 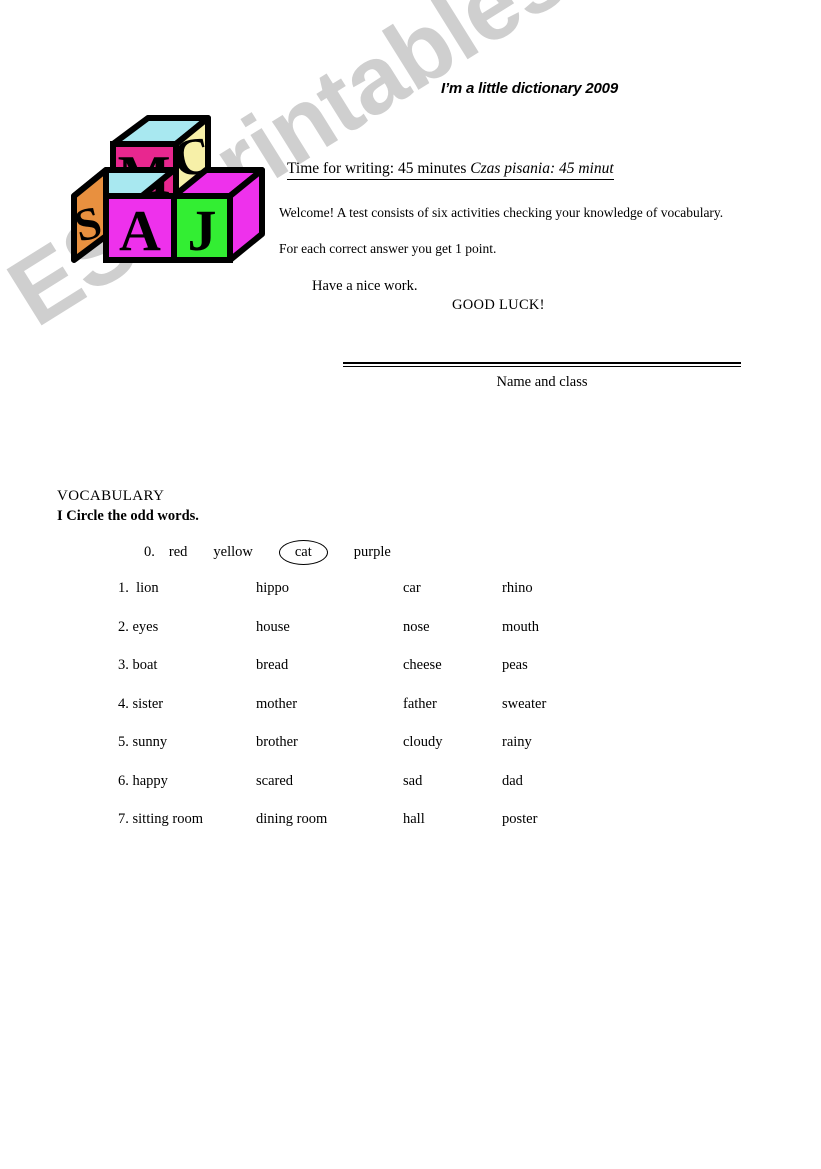 What do you see at coordinates (143, 781) in the screenshot?
I see `row-6-word-0: 6. happy` at bounding box center [143, 781].